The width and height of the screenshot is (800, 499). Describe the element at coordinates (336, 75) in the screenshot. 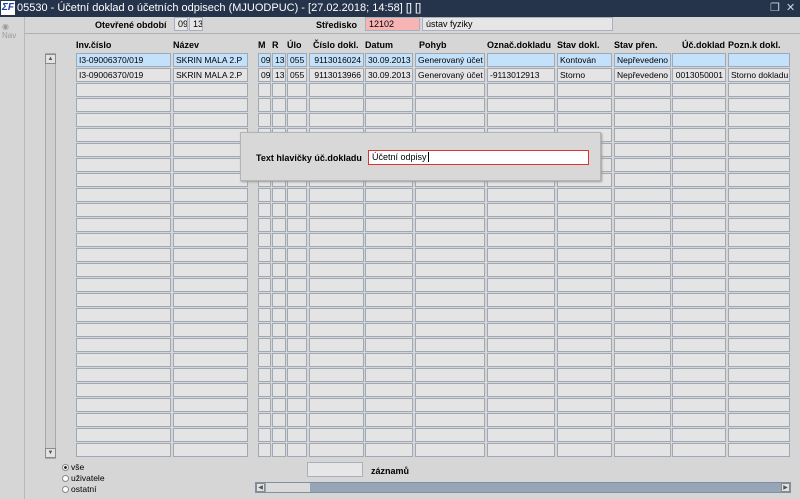

I see `table-cell: 9113013966` at that location.